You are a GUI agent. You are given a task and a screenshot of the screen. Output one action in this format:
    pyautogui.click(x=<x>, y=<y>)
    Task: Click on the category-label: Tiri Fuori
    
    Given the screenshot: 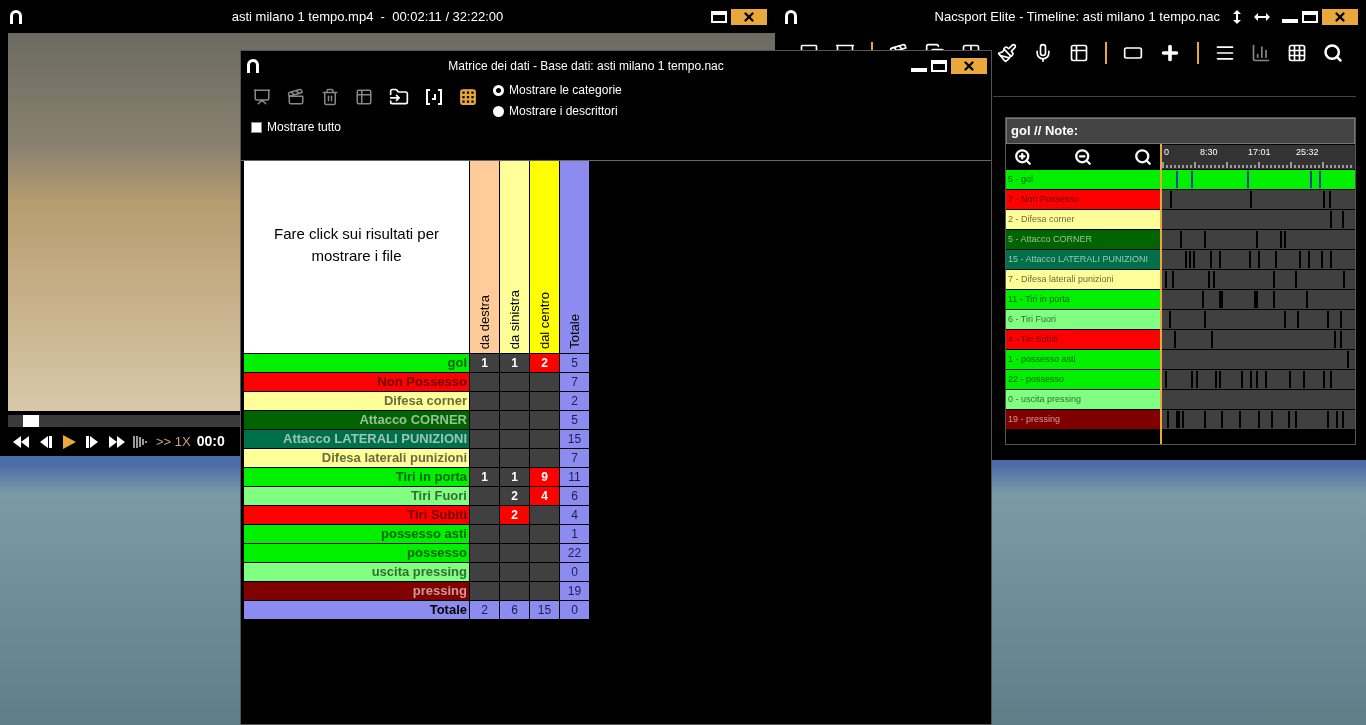 What is the action you would take?
    pyautogui.click(x=356, y=496)
    